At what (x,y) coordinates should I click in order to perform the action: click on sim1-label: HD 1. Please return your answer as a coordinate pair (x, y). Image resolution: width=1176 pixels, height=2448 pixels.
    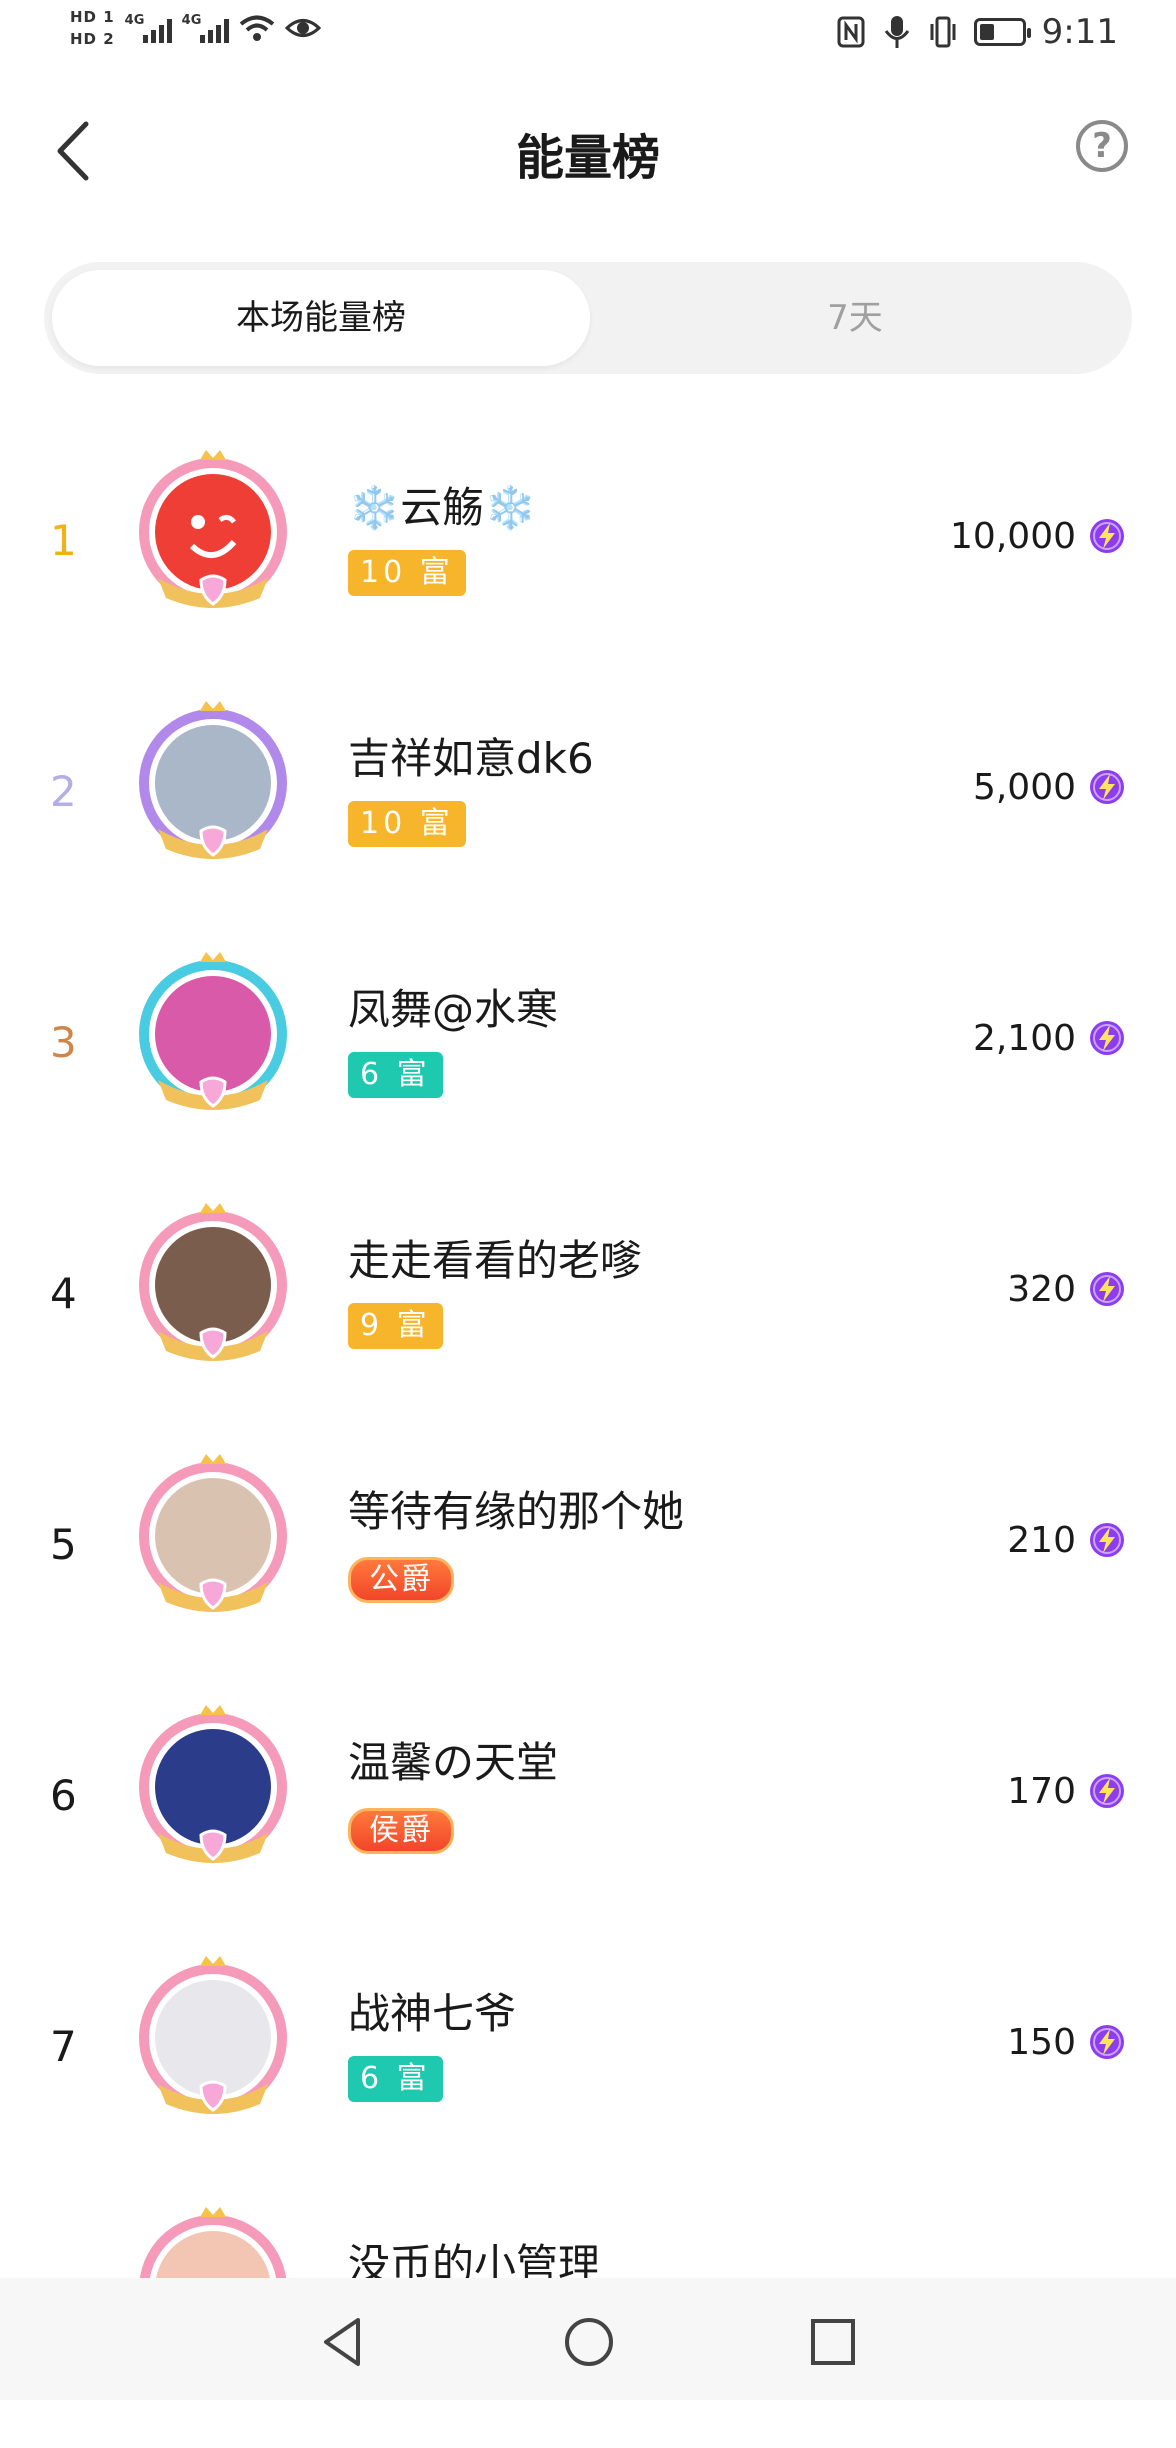
    Looking at the image, I should click on (92, 17).